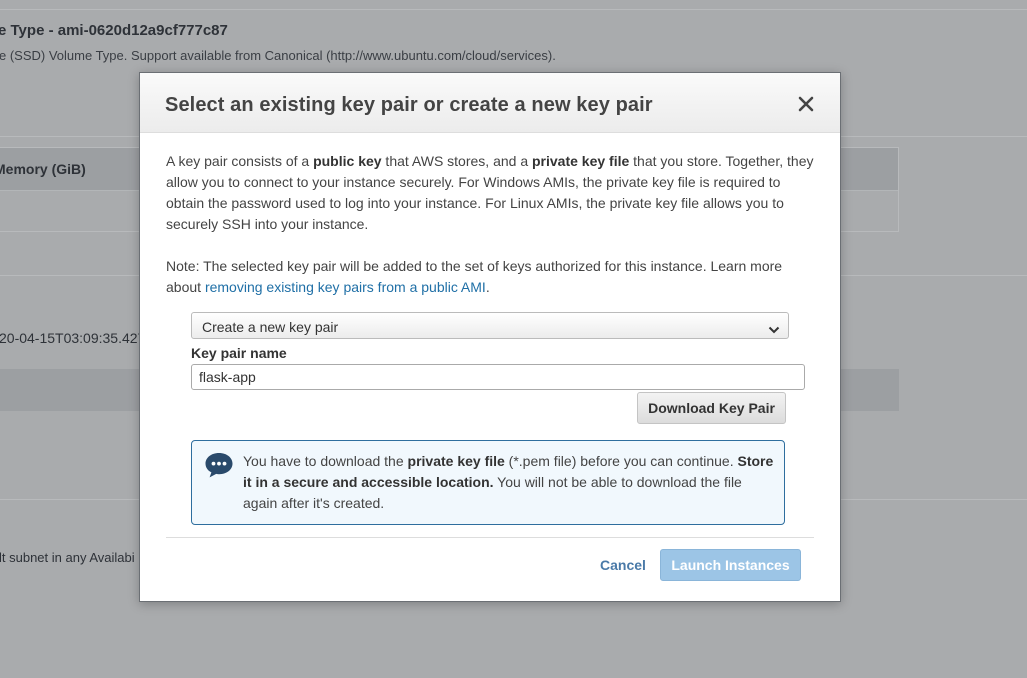  What do you see at coordinates (498, 377) in the screenshot?
I see `key-pair-name-input` at bounding box center [498, 377].